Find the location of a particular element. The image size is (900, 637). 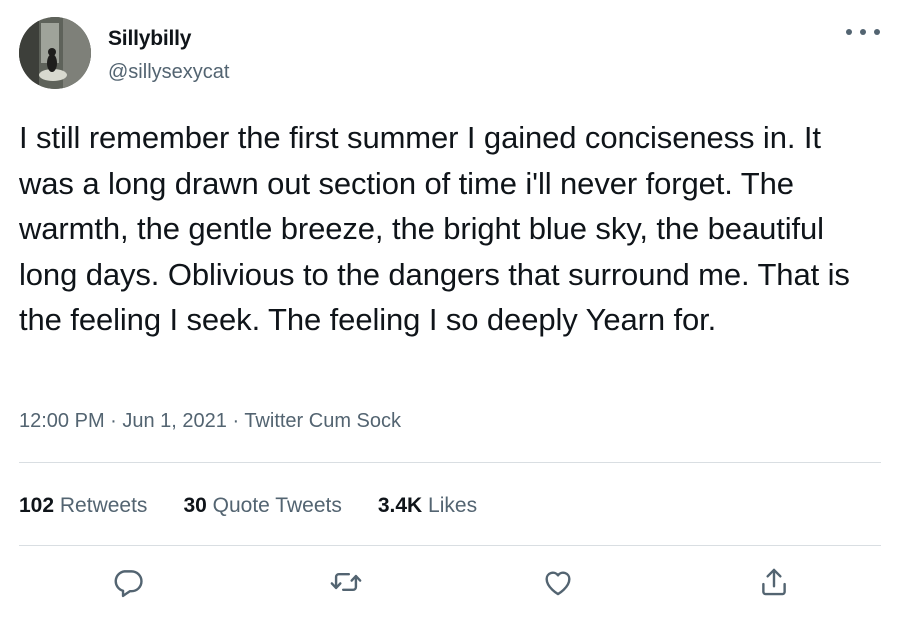

quote-tweets-count: 30 is located at coordinates (195, 505).